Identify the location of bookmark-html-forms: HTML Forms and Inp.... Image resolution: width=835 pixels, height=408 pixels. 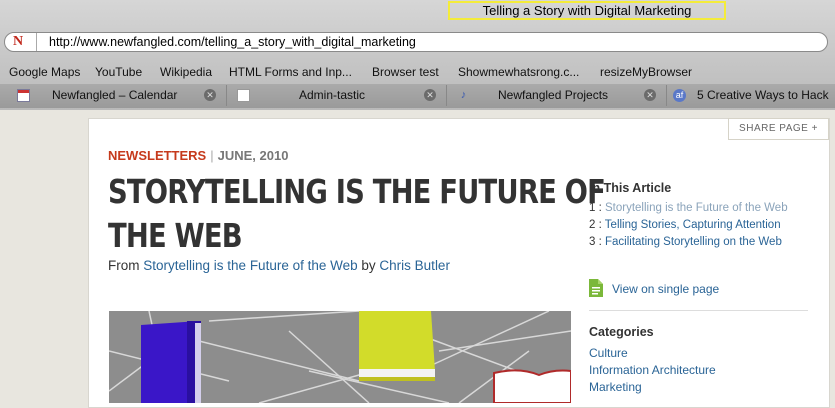
(290, 72).